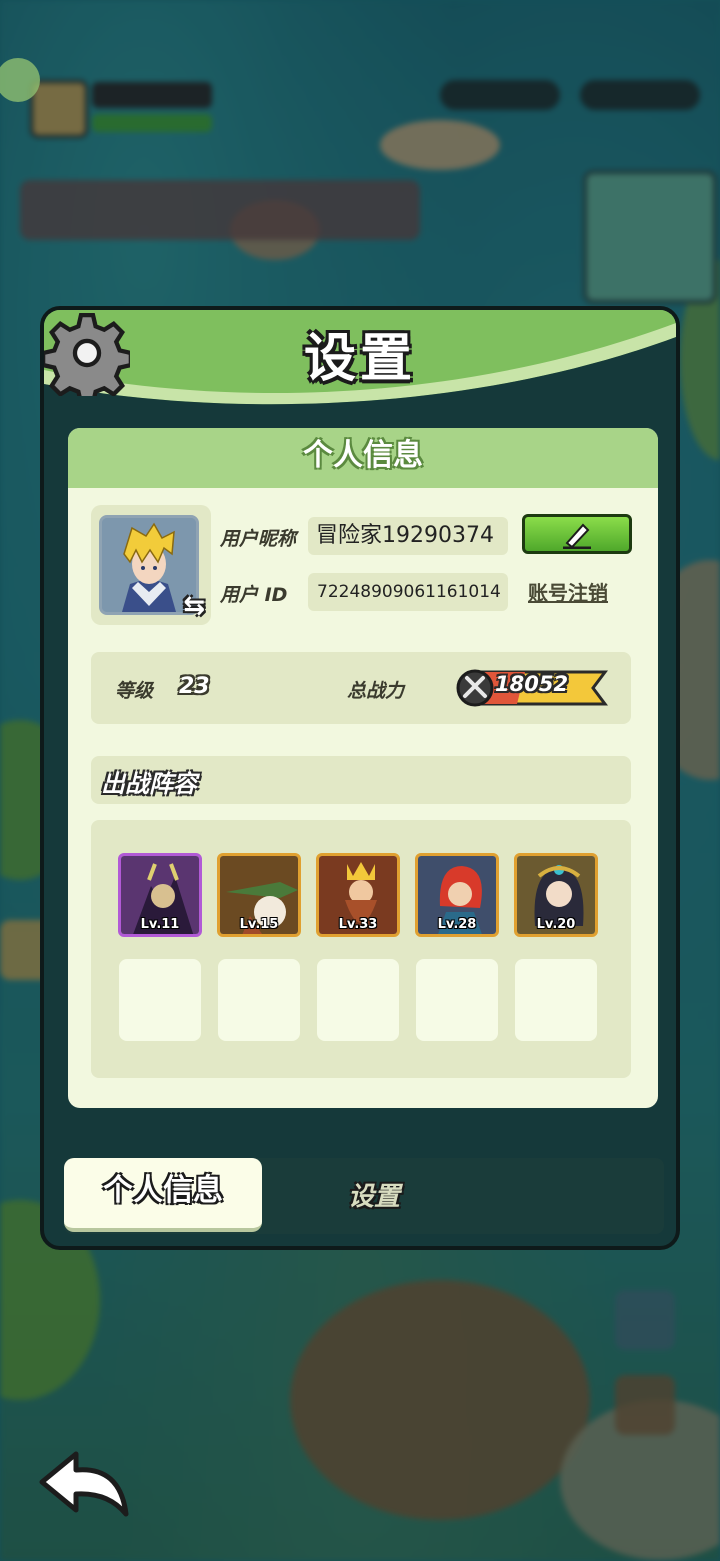 This screenshot has height=1561, width=720. Describe the element at coordinates (134, 691) in the screenshot. I see `level-label: 等级` at that location.